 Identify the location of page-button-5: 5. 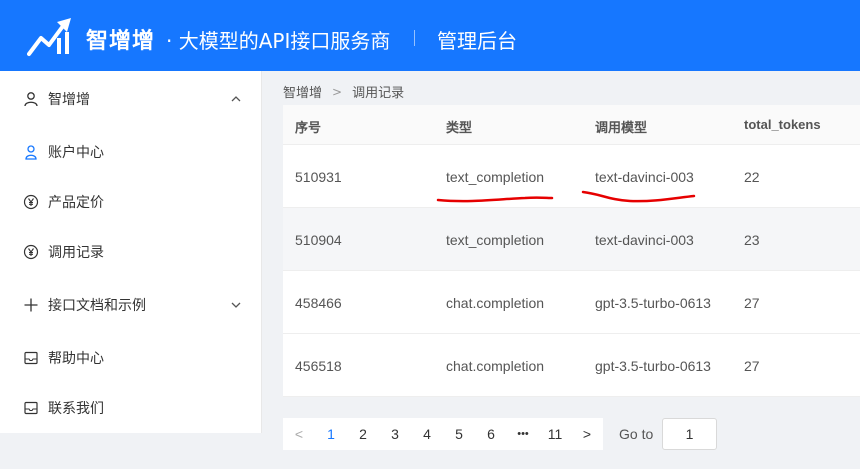
(459, 434).